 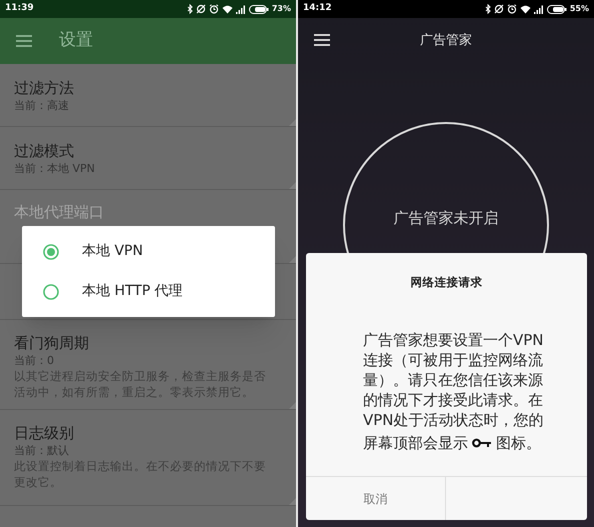 I want to click on app-title: 广告管家, so click(x=446, y=41).